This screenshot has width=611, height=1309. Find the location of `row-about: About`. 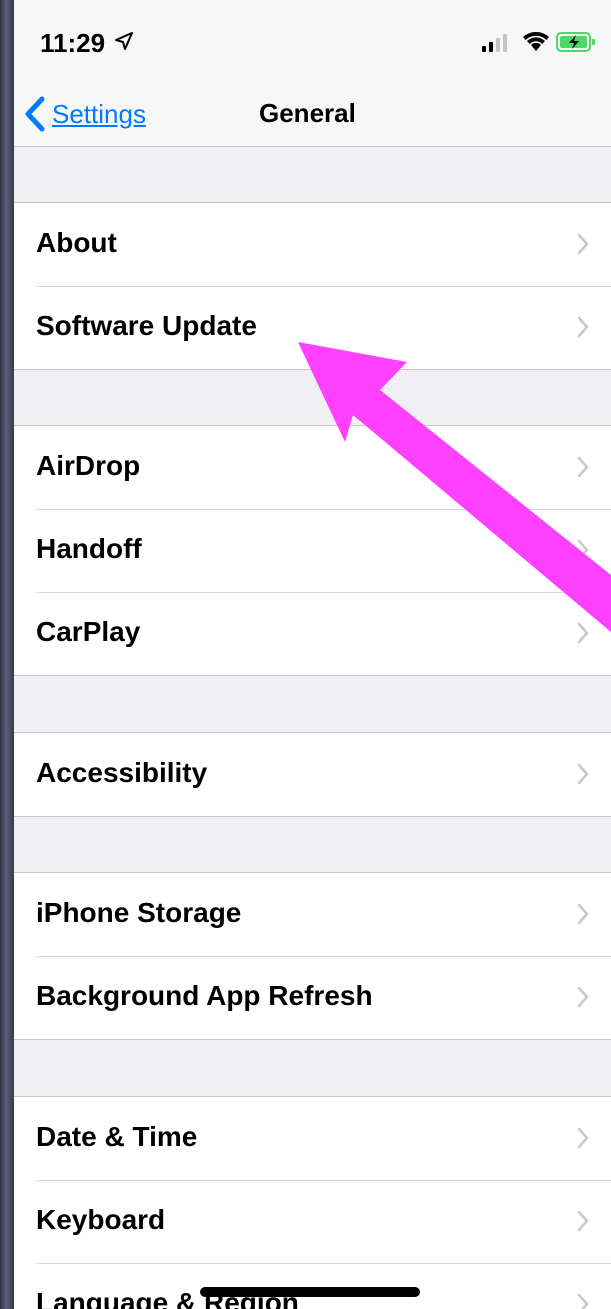

row-about: About is located at coordinates (312, 244).